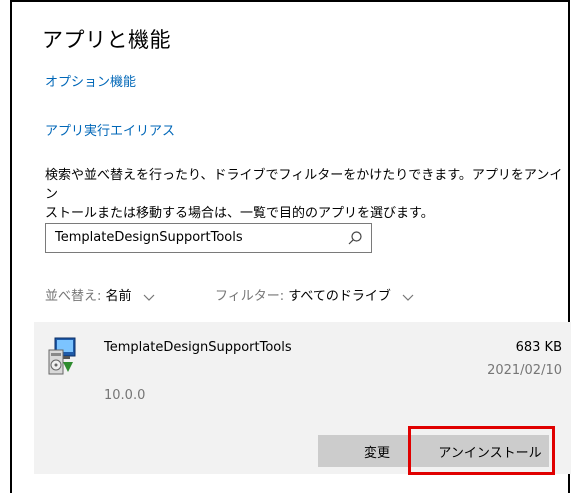  What do you see at coordinates (90, 80) in the screenshot?
I see `optional-features-link: オプション機能` at bounding box center [90, 80].